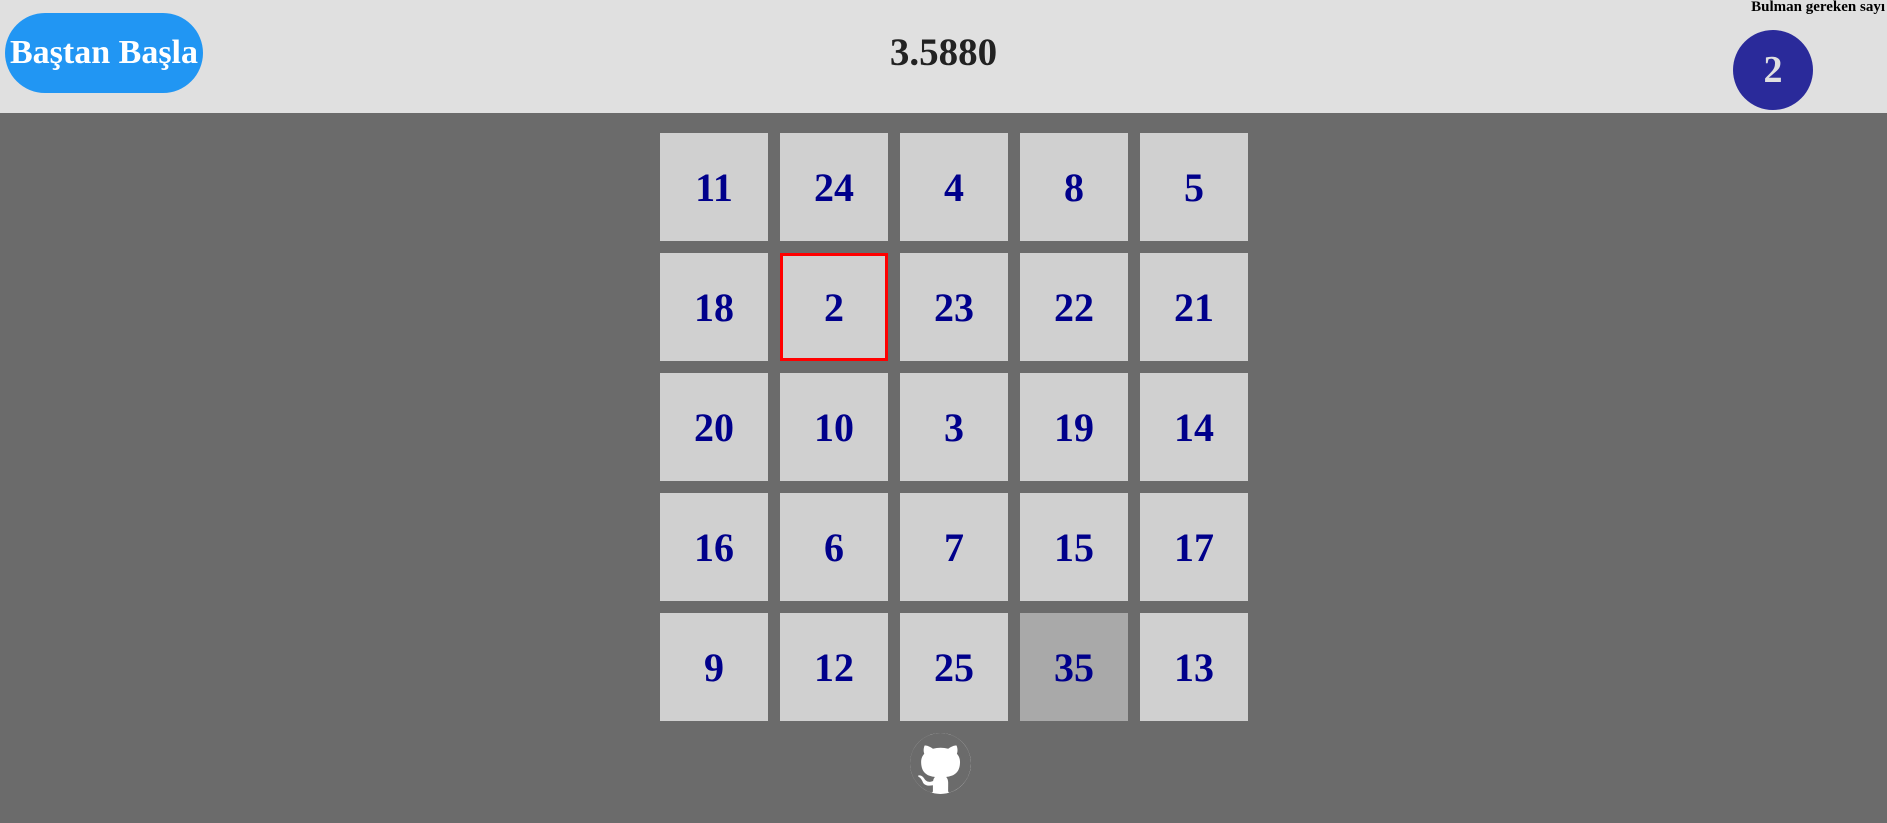  I want to click on grid-cell: 10, so click(834, 427).